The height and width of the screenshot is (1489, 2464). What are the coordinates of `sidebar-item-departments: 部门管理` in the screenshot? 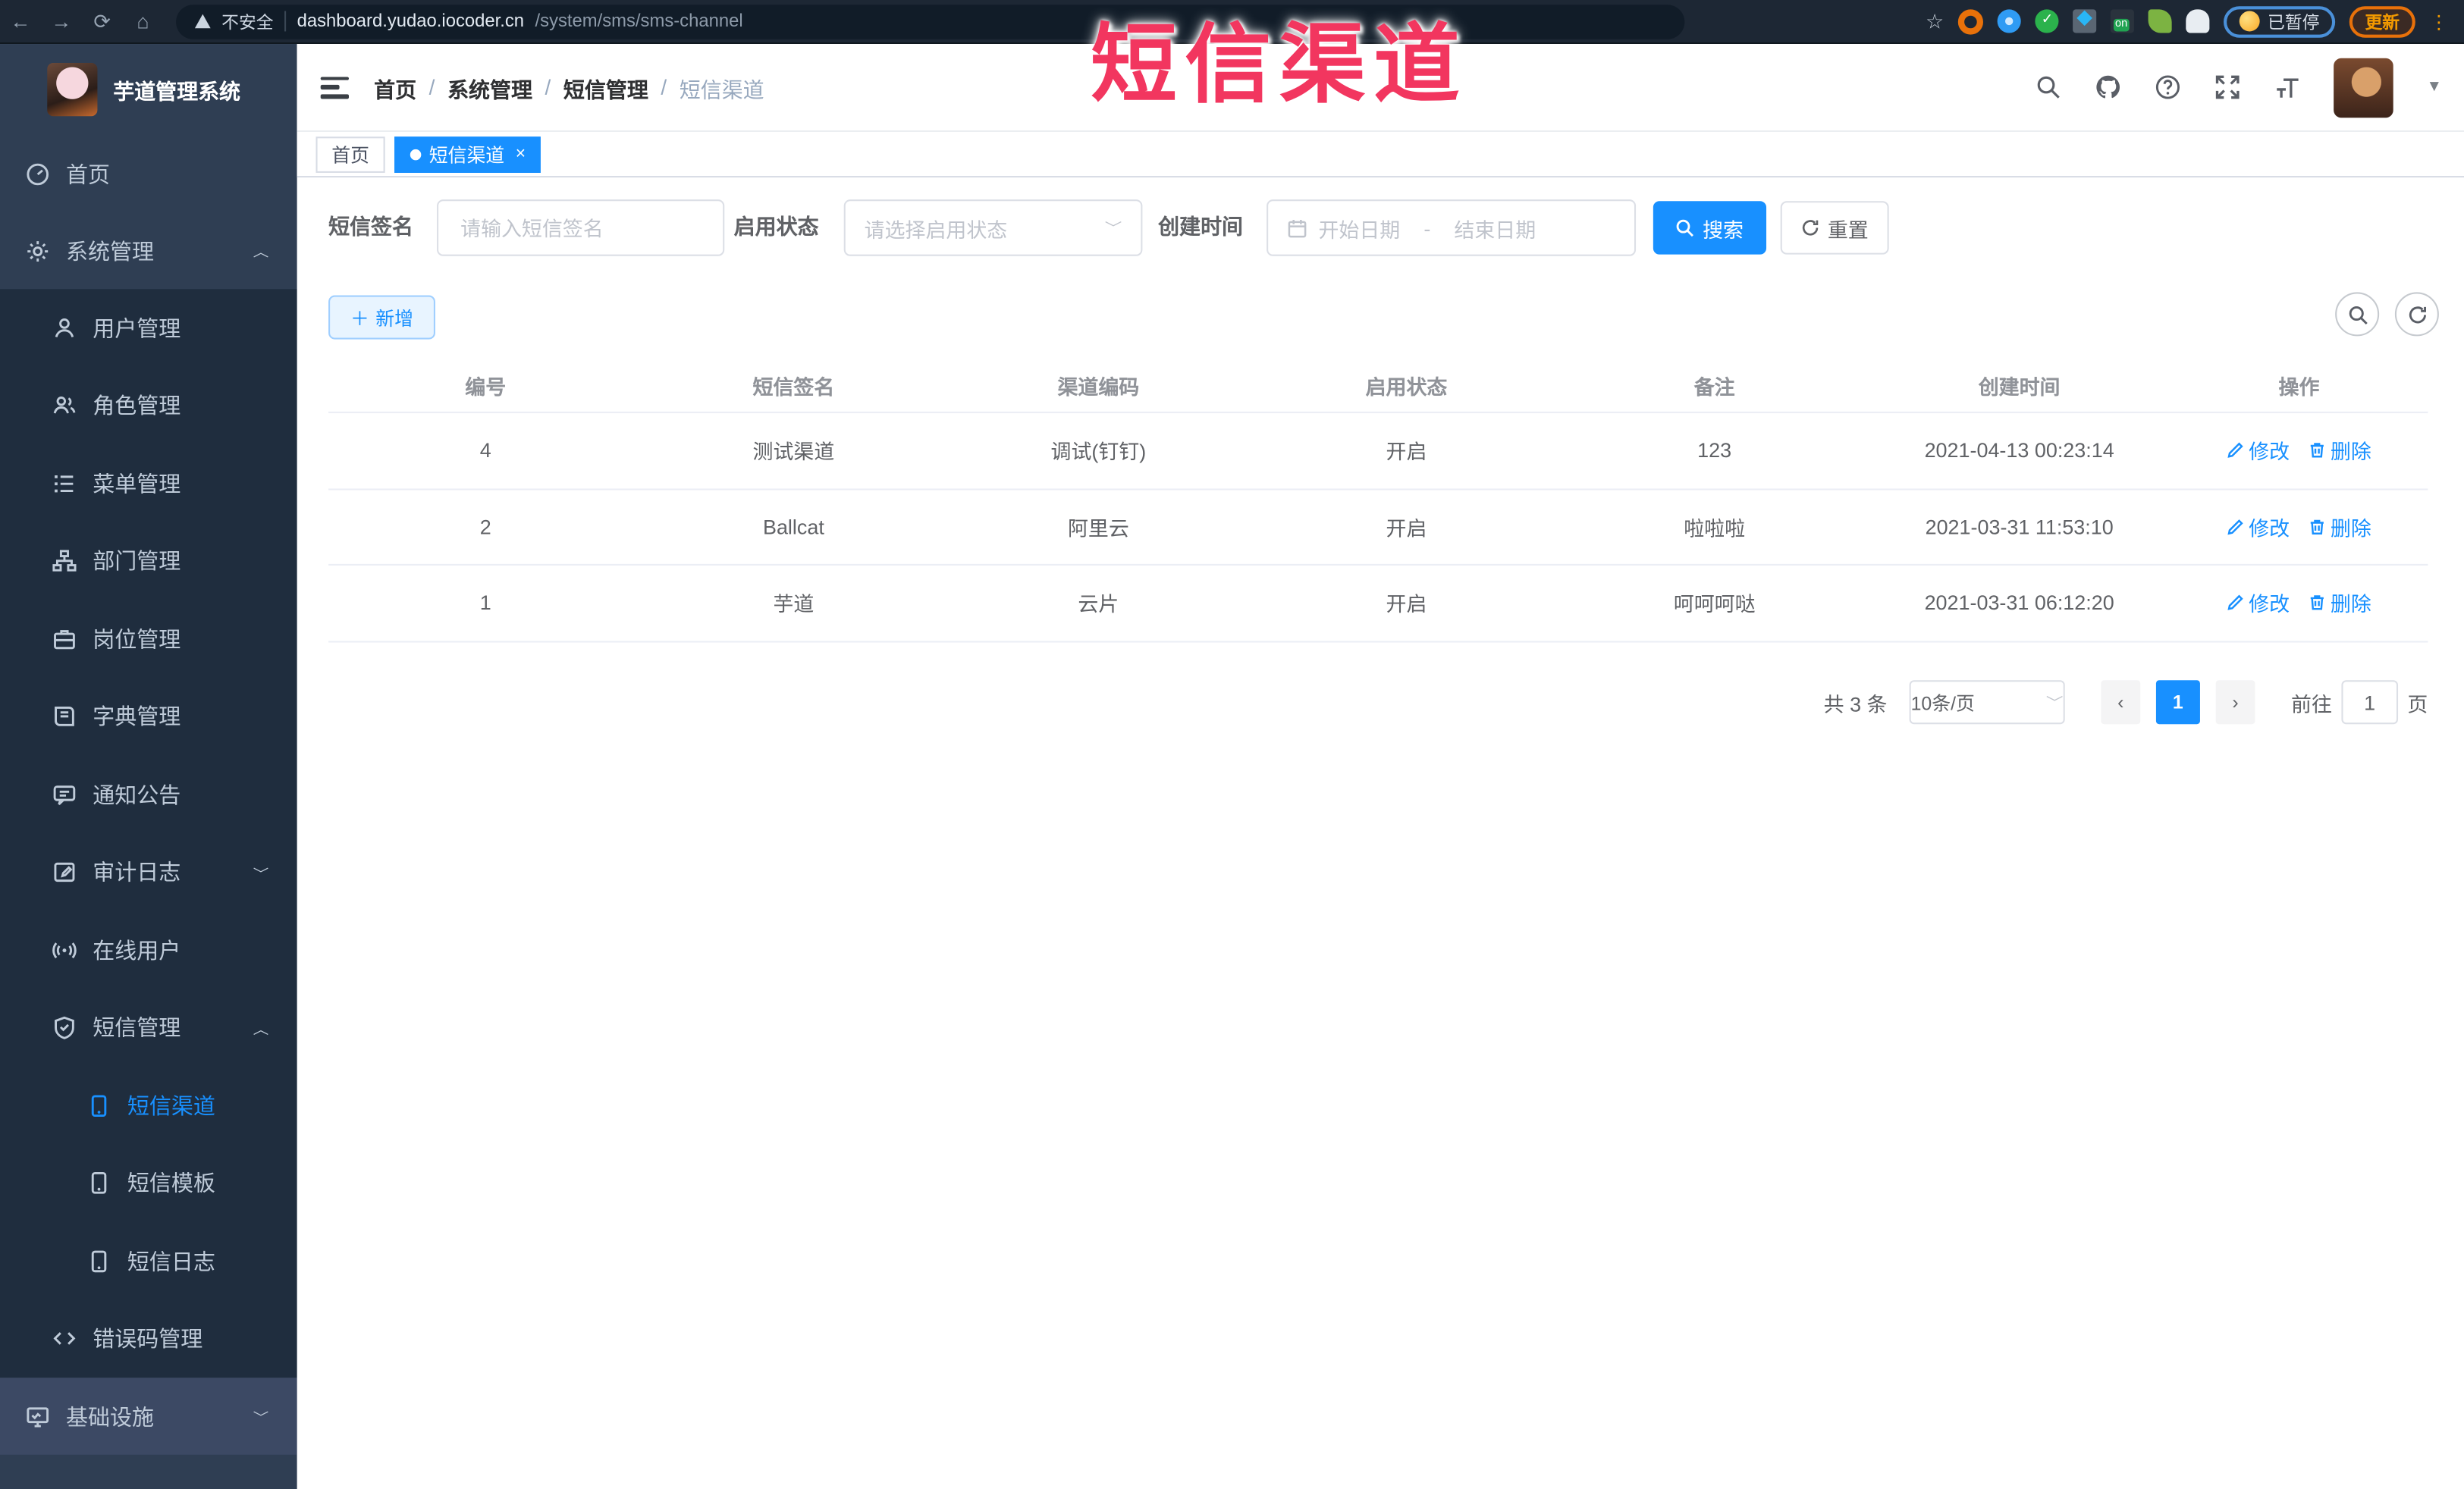 It's located at (148, 561).